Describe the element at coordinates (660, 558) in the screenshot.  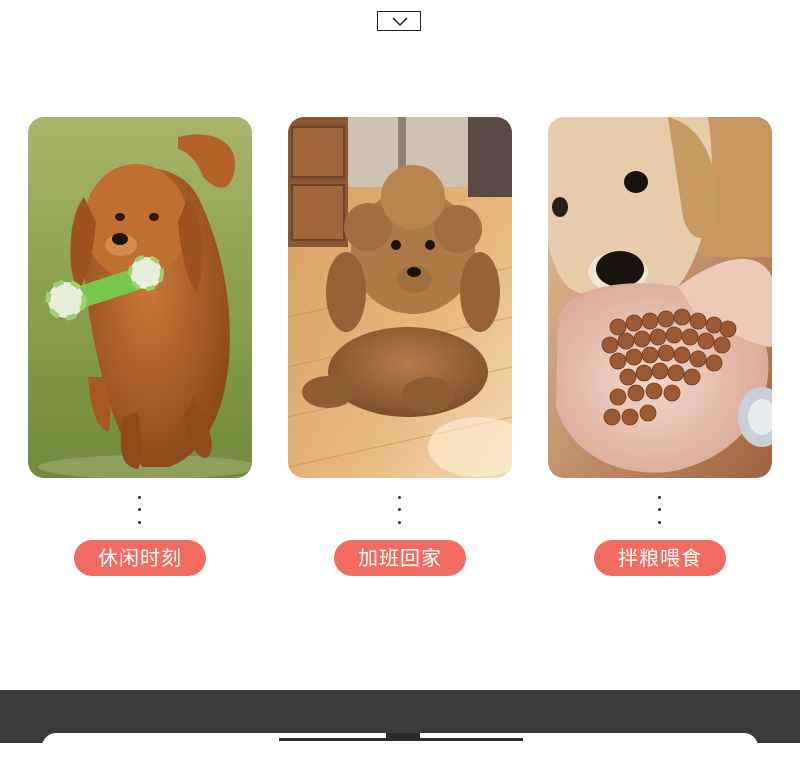
I see `label-mixed-feeding: 拌粮喂食` at that location.